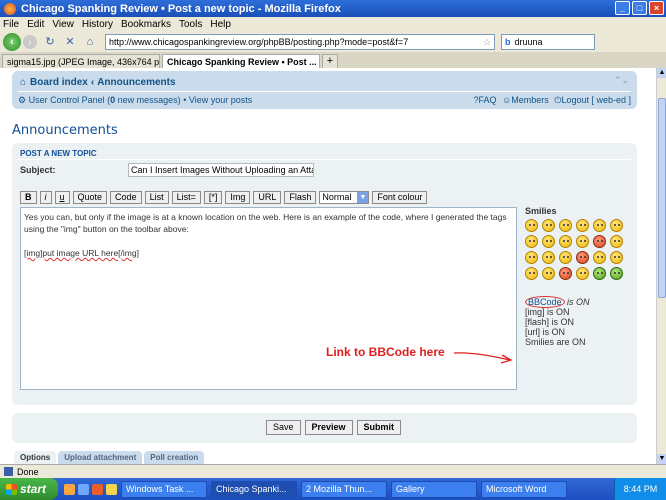  Describe the element at coordinates (29, 489) in the screenshot. I see `start-button: start` at that location.